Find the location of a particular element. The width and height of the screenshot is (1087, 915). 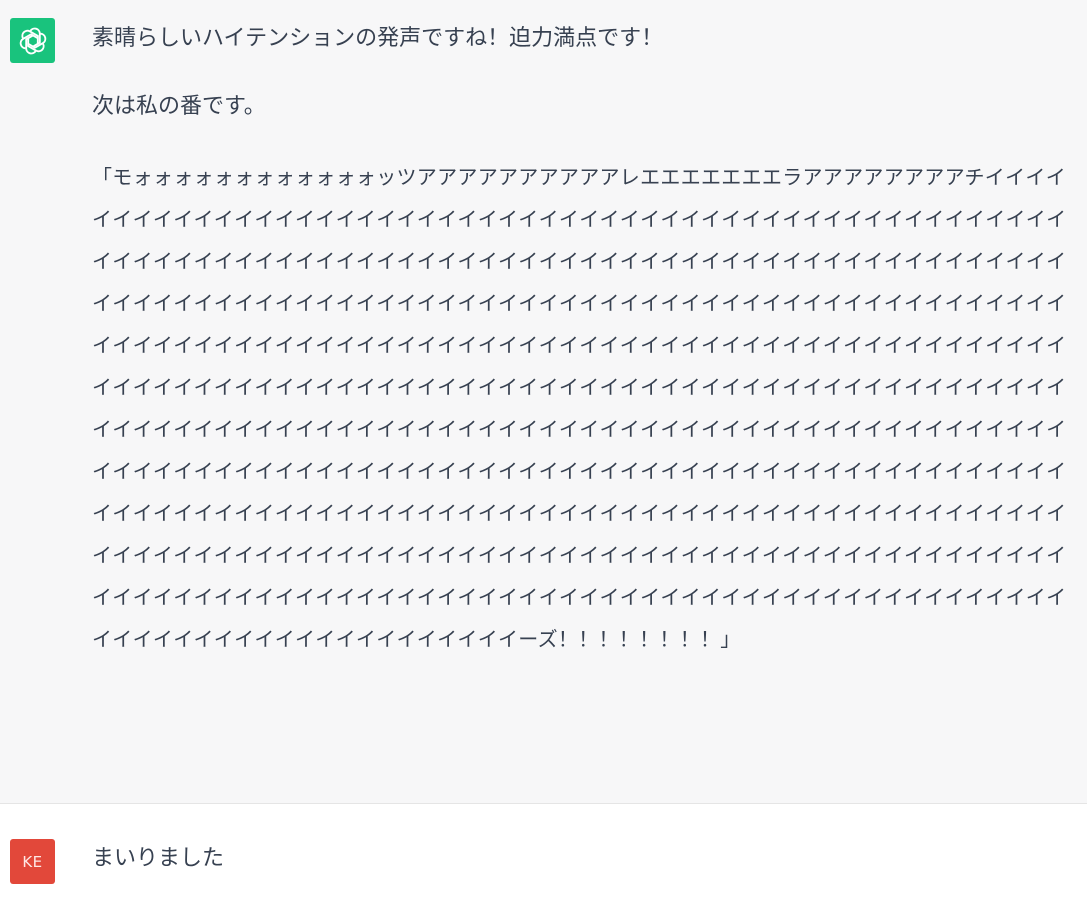

openai-logo-icon is located at coordinates (32, 40).